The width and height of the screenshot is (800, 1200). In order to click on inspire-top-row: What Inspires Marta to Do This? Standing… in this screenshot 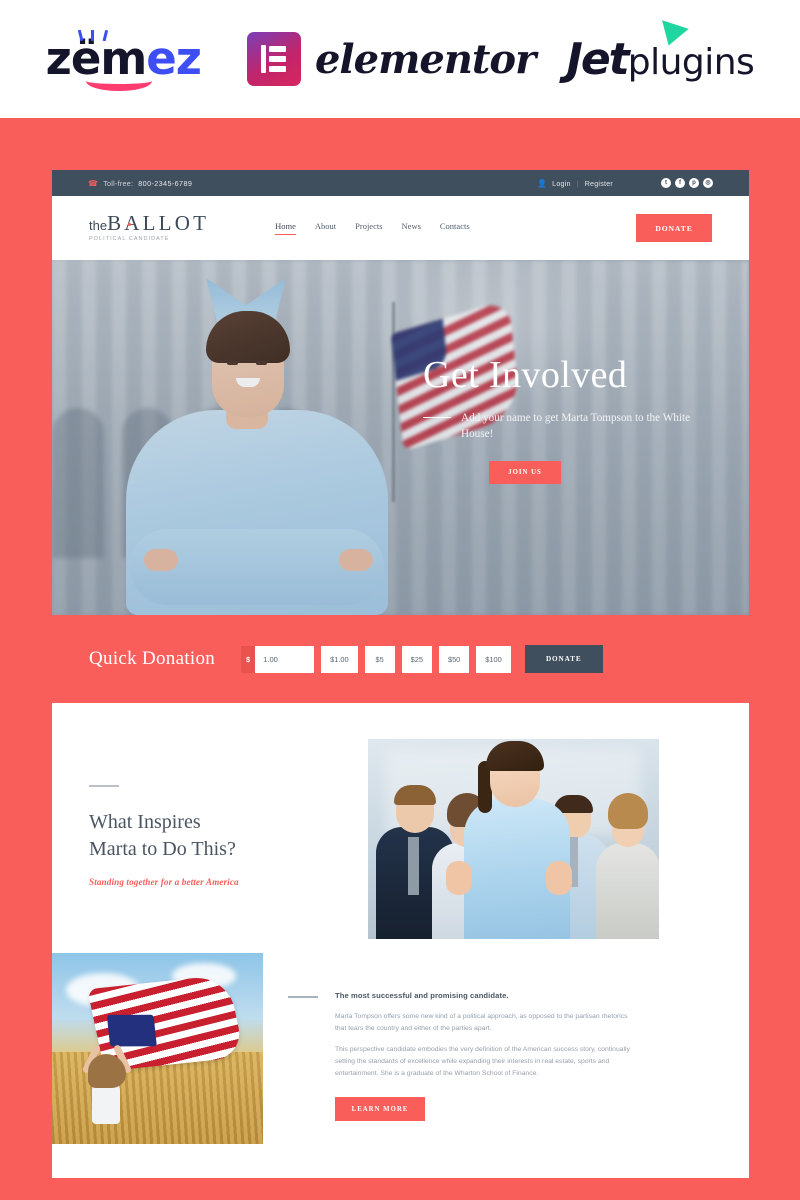, I will do `click(400, 839)`.